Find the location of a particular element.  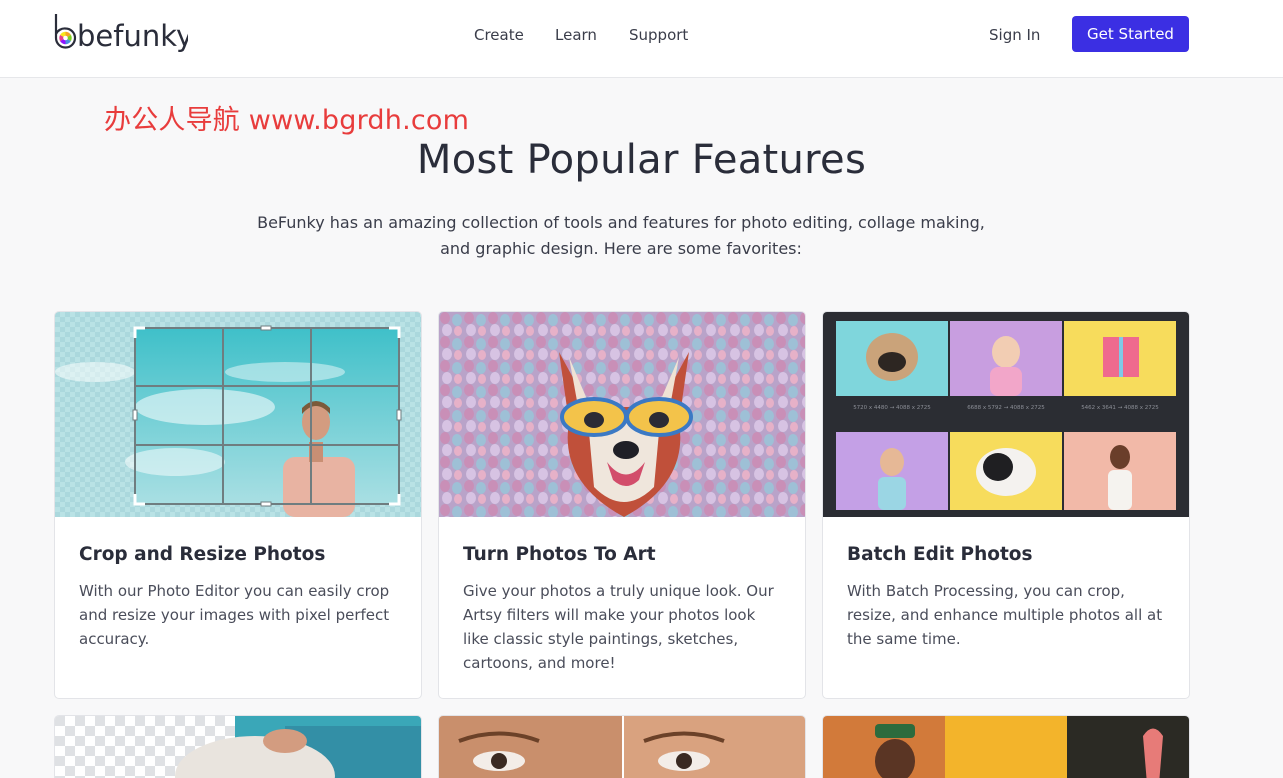

crop-feature-image is located at coordinates (238, 414).